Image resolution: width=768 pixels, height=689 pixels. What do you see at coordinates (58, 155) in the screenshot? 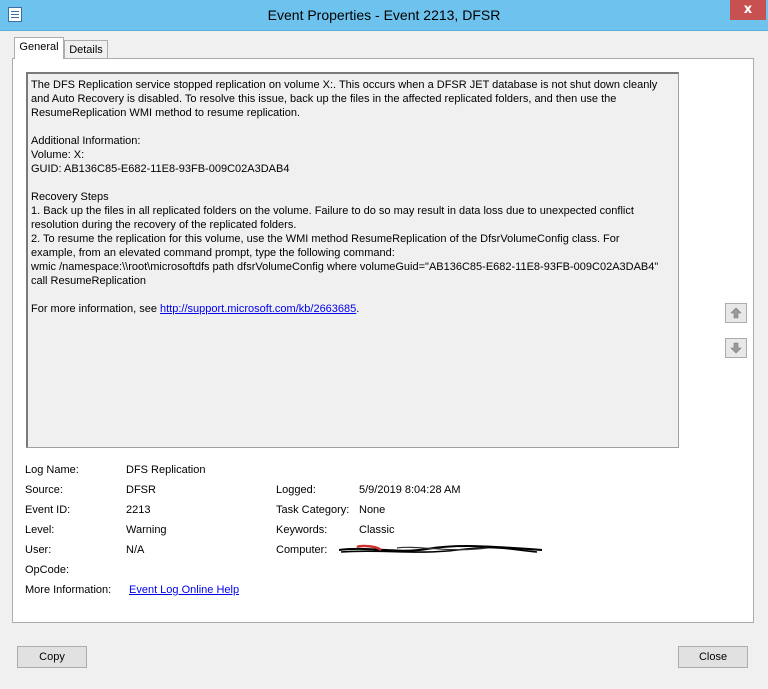
I see `description-line: Volume: X:` at bounding box center [58, 155].